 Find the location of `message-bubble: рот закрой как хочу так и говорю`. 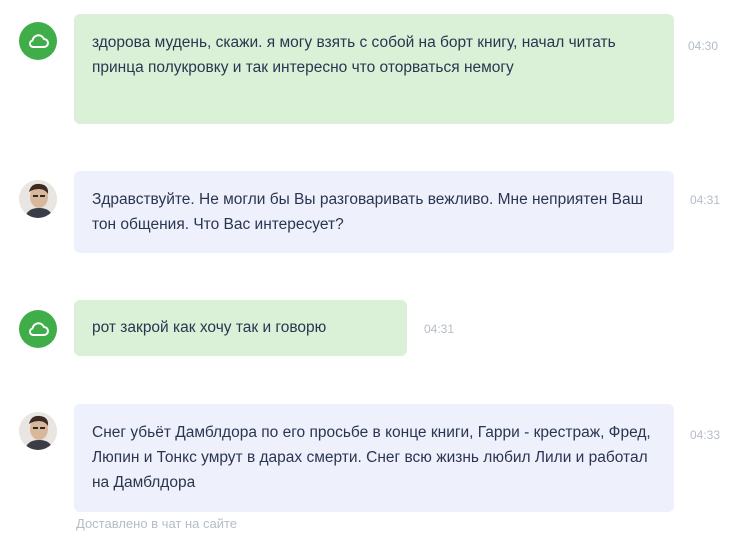

message-bubble: рот закрой как хочу так и говорю is located at coordinates (240, 328).